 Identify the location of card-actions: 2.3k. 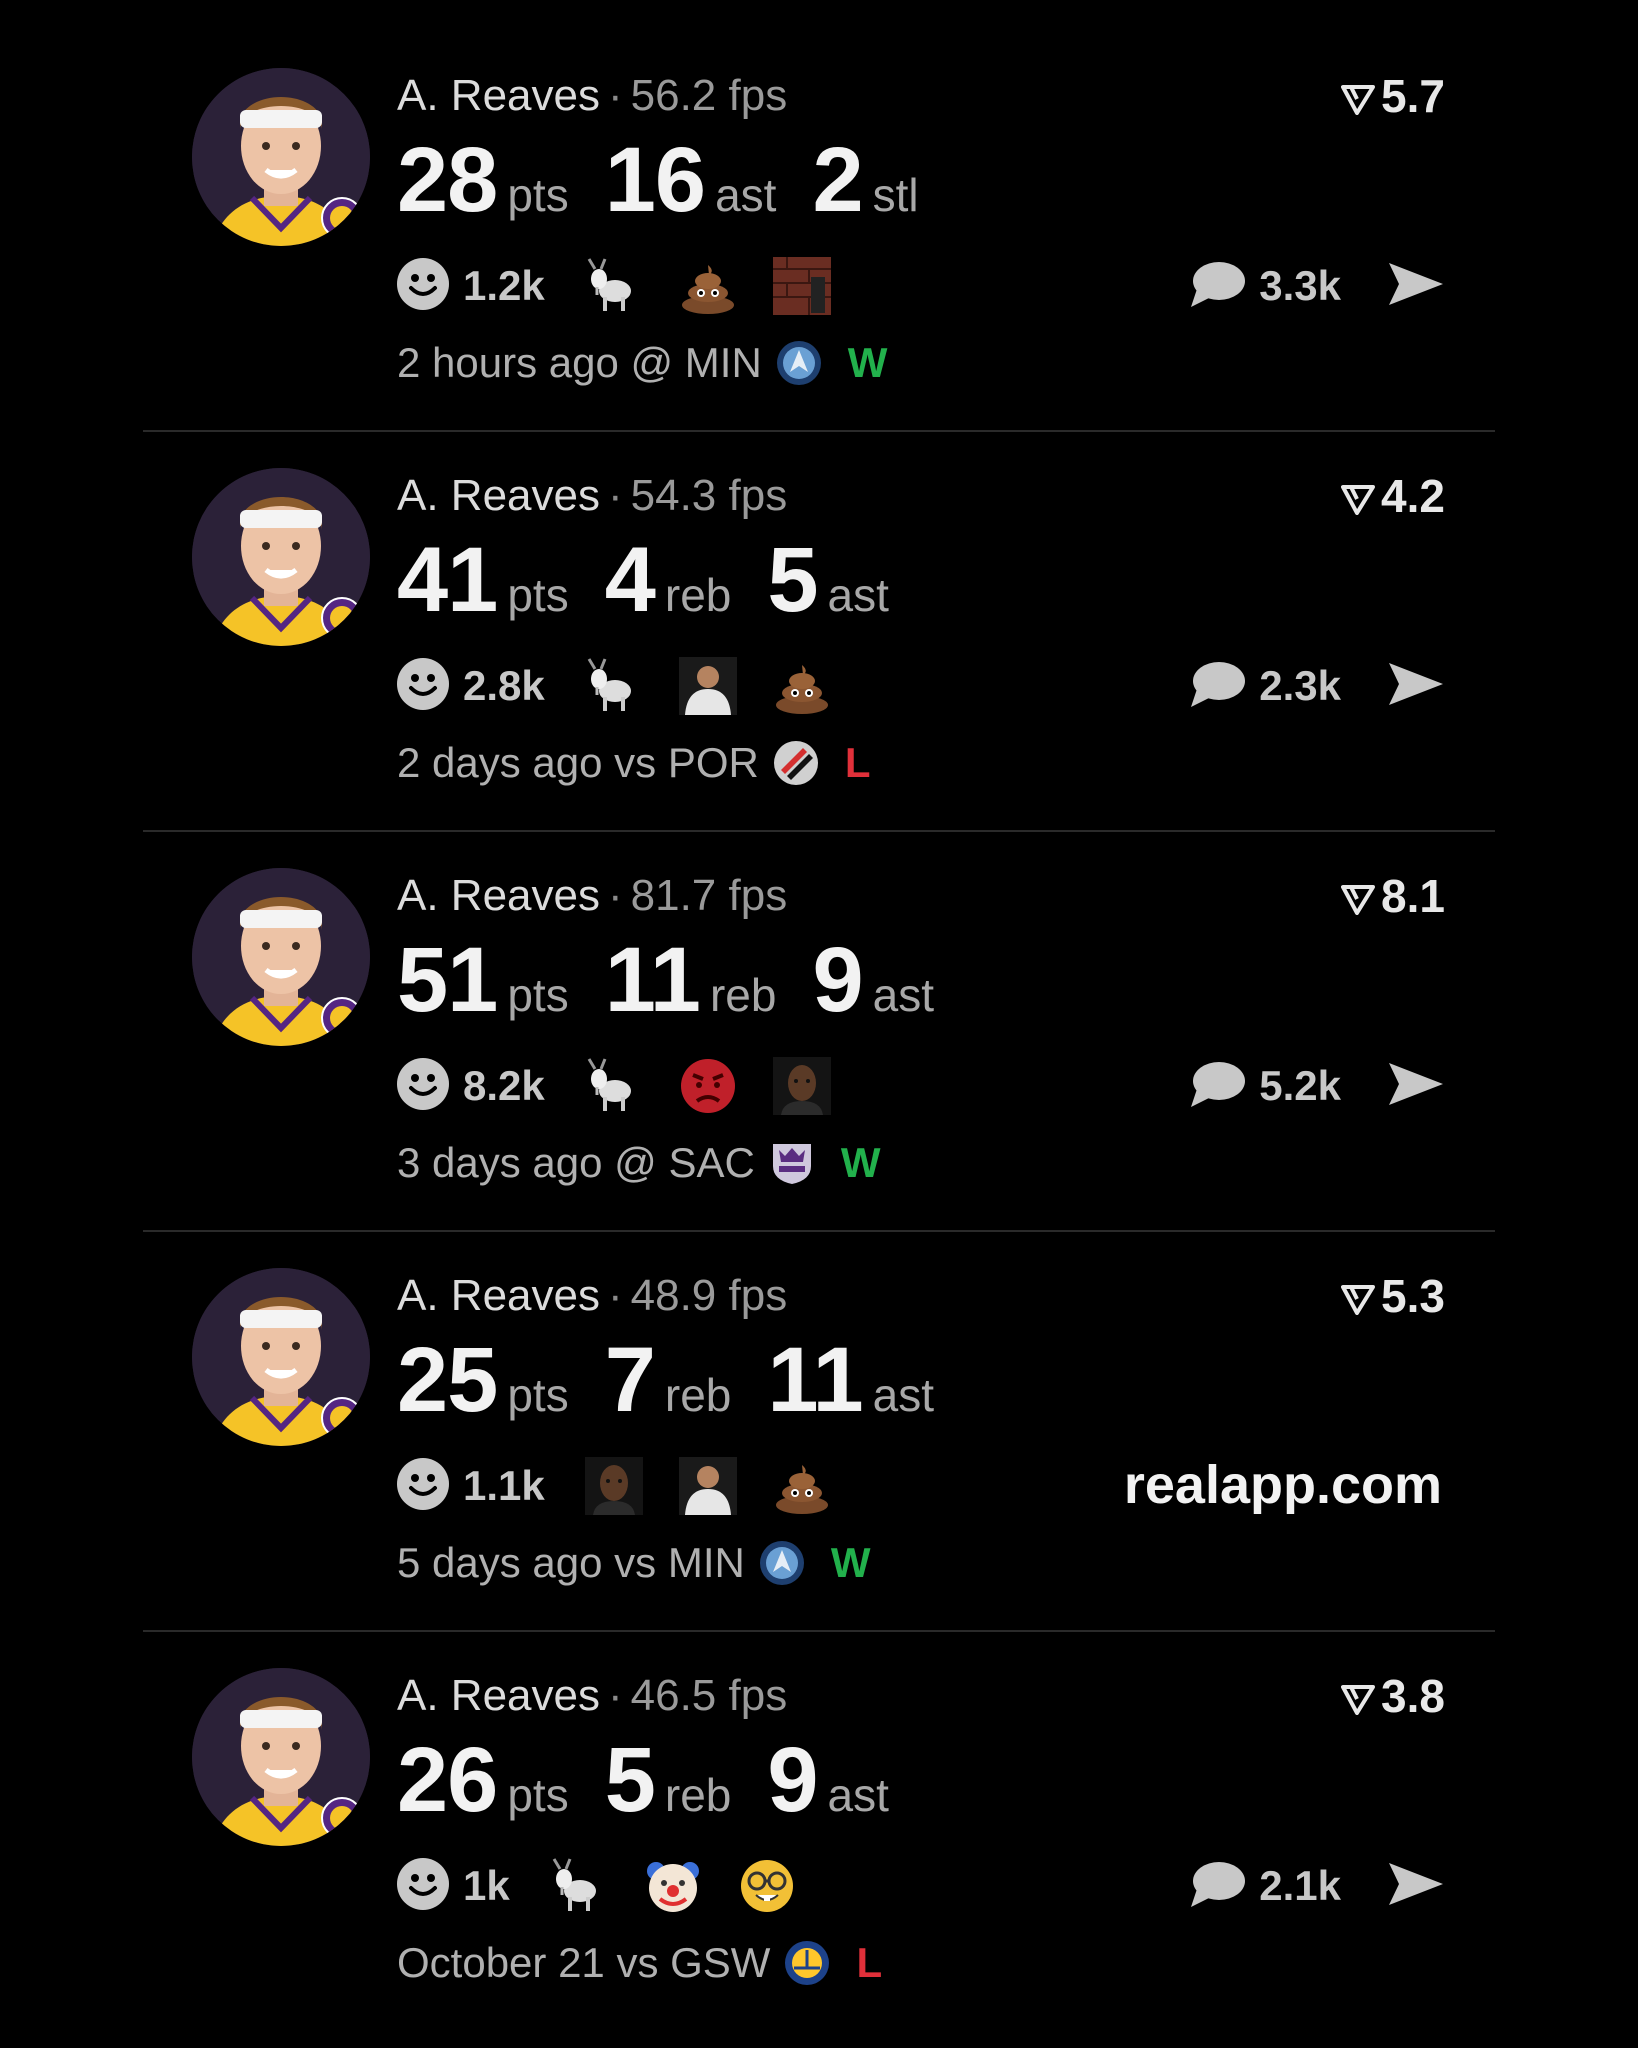
(1317, 686).